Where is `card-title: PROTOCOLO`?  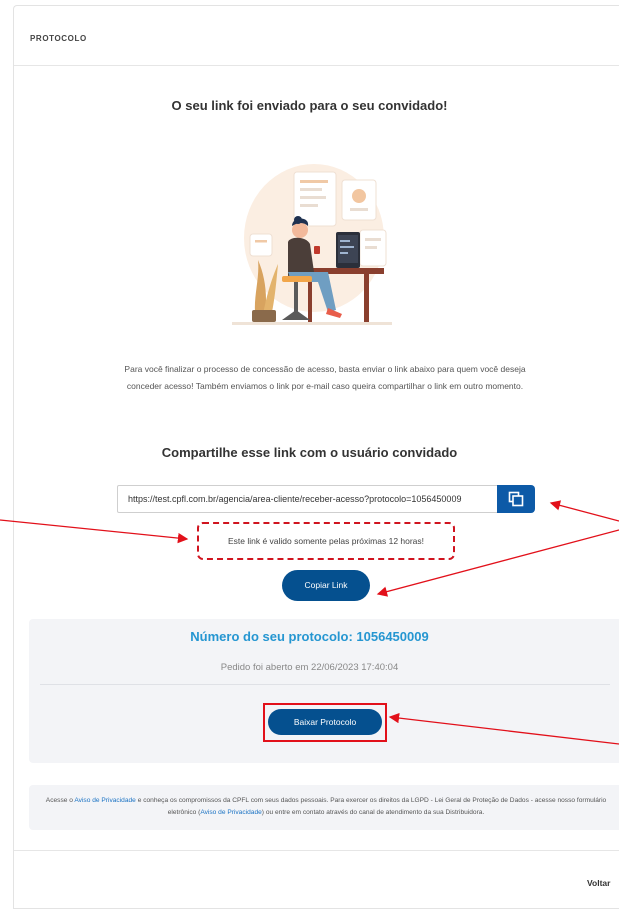
card-title: PROTOCOLO is located at coordinates (58, 38).